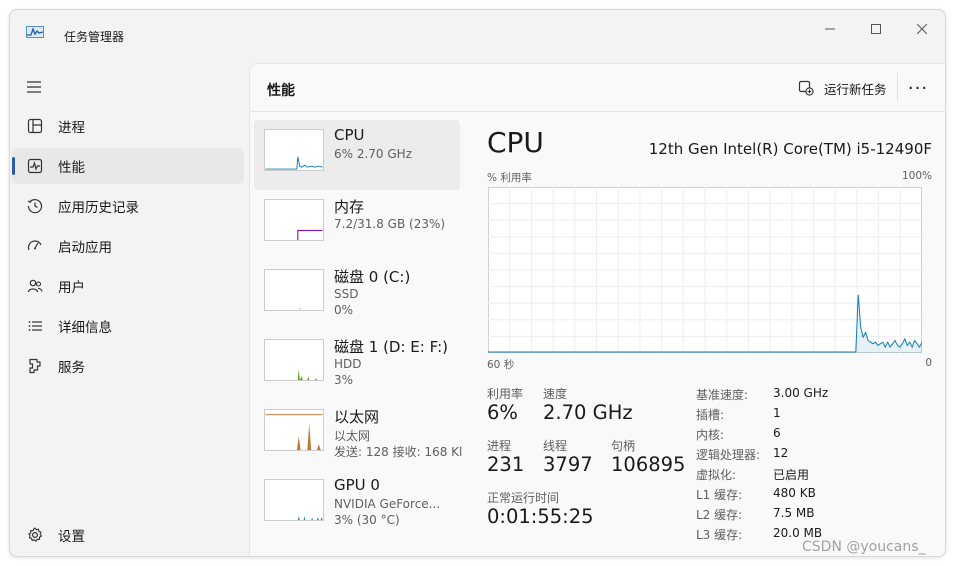 The image size is (954, 566). Describe the element at coordinates (94, 37) in the screenshot. I see `window-title: 任务管理器` at that location.